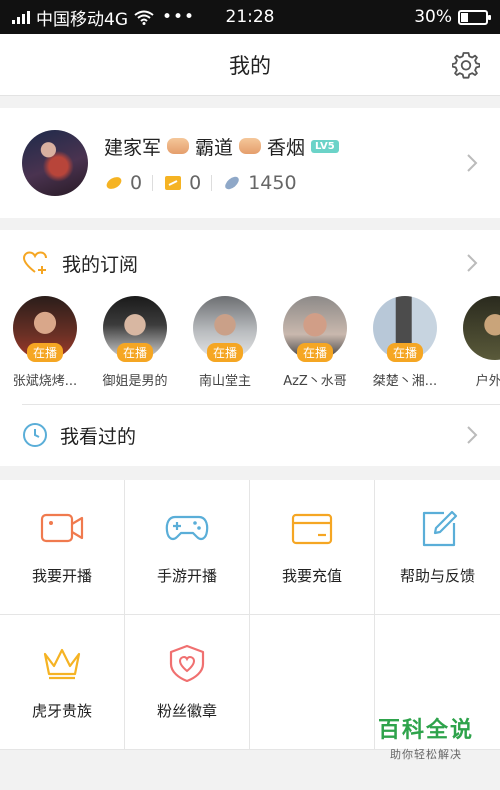  I want to click on watermark-logo: 百科全说 助你轻松解决, so click(426, 737).